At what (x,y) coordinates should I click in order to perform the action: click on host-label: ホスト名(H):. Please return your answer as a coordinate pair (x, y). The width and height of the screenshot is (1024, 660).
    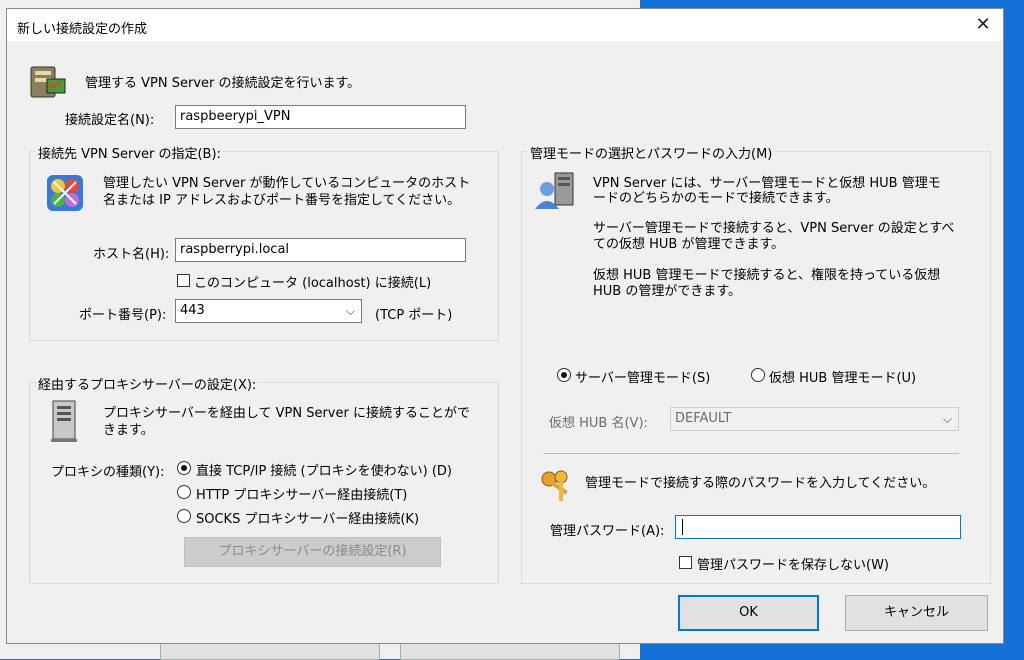
    Looking at the image, I should click on (131, 254).